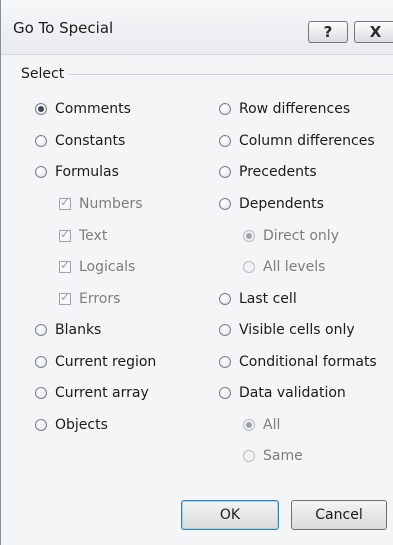 The height and width of the screenshot is (545, 393). Describe the element at coordinates (339, 515) in the screenshot. I see `cancel-button: Cancel` at that location.